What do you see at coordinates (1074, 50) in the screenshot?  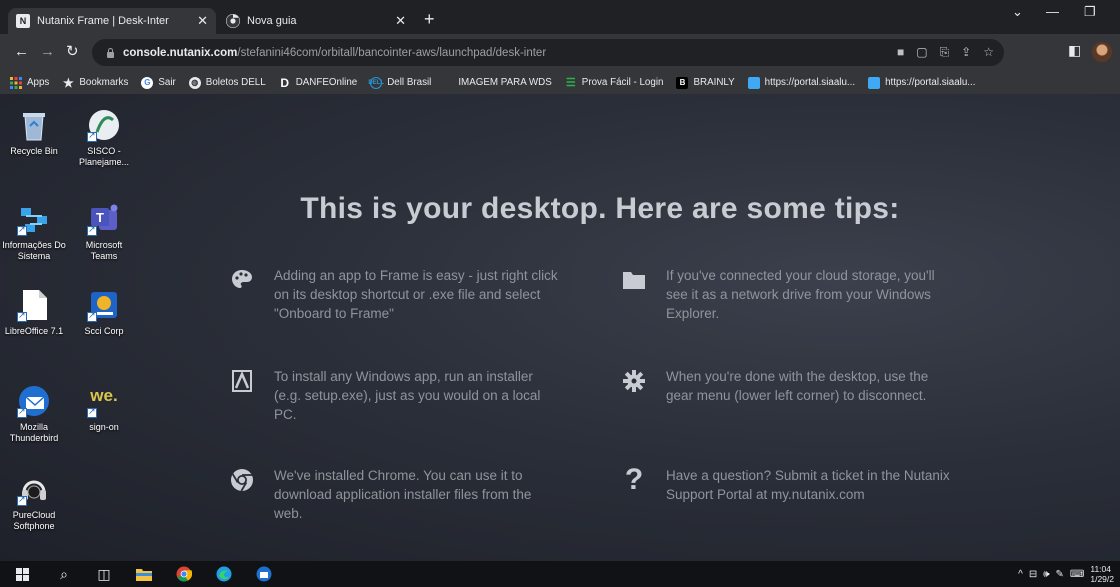 I see `side-panel-icon: ◧` at bounding box center [1074, 50].